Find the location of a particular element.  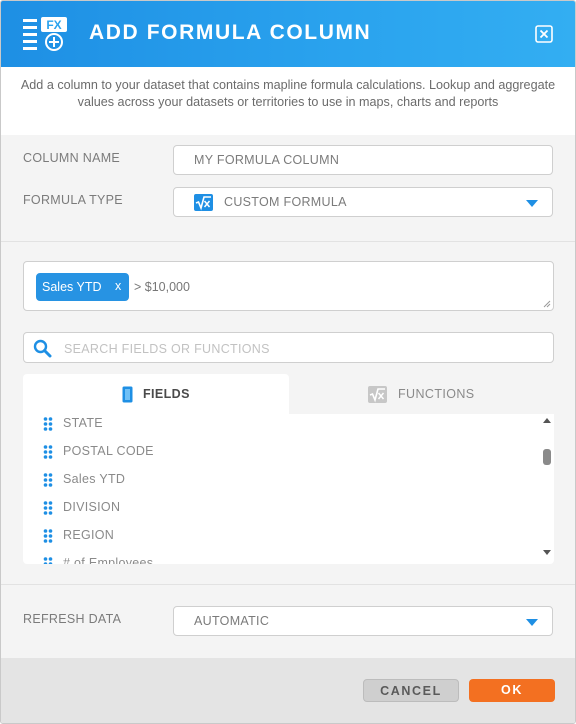

list-item: STATE is located at coordinates (278, 426).